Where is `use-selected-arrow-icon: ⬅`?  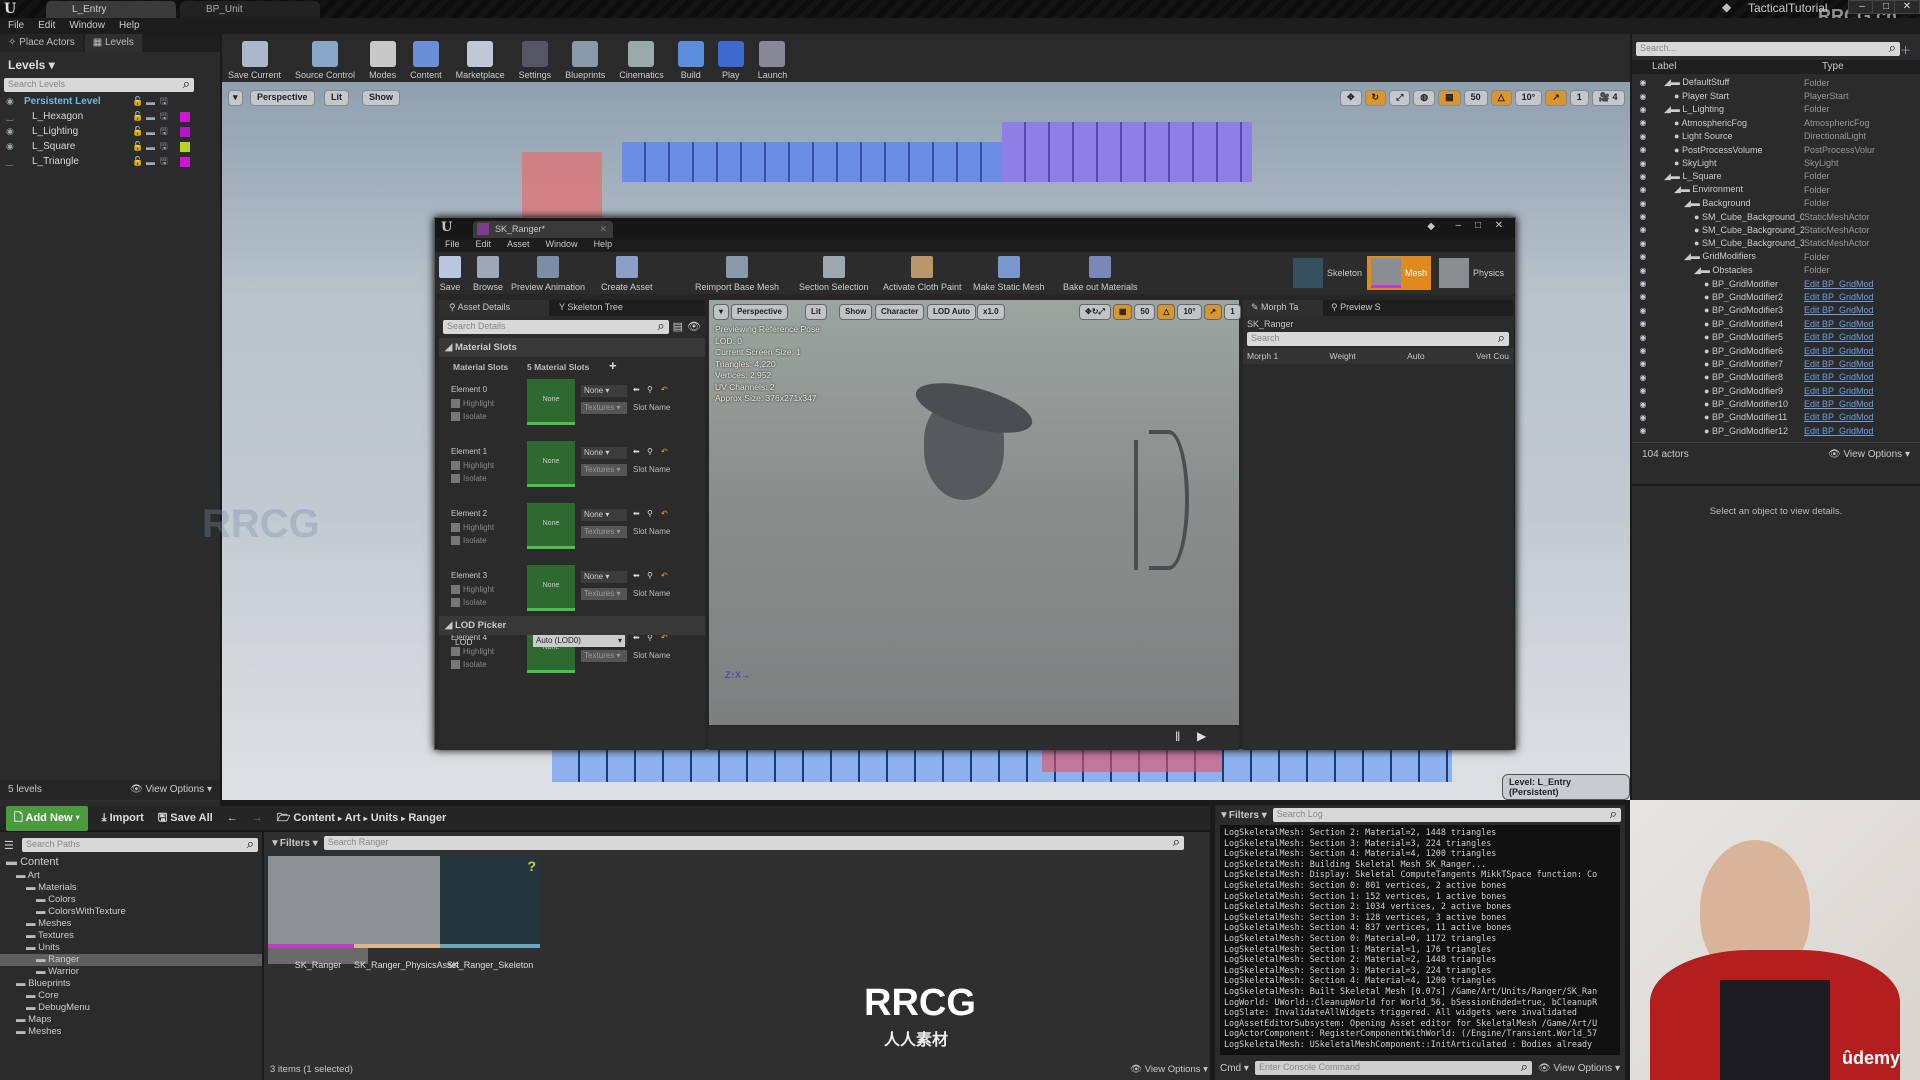
use-selected-arrow-icon: ⬅ is located at coordinates (636, 451).